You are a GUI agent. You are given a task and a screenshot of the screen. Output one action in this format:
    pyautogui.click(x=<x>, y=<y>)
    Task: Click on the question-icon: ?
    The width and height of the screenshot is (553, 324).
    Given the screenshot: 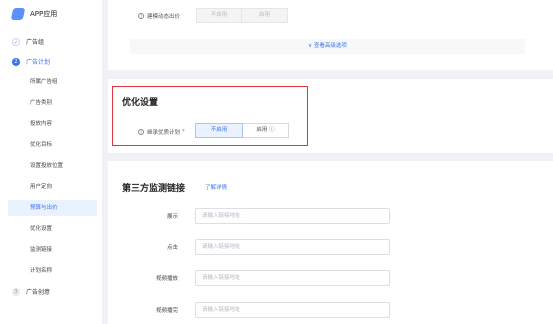 What is the action you would take?
    pyautogui.click(x=141, y=16)
    